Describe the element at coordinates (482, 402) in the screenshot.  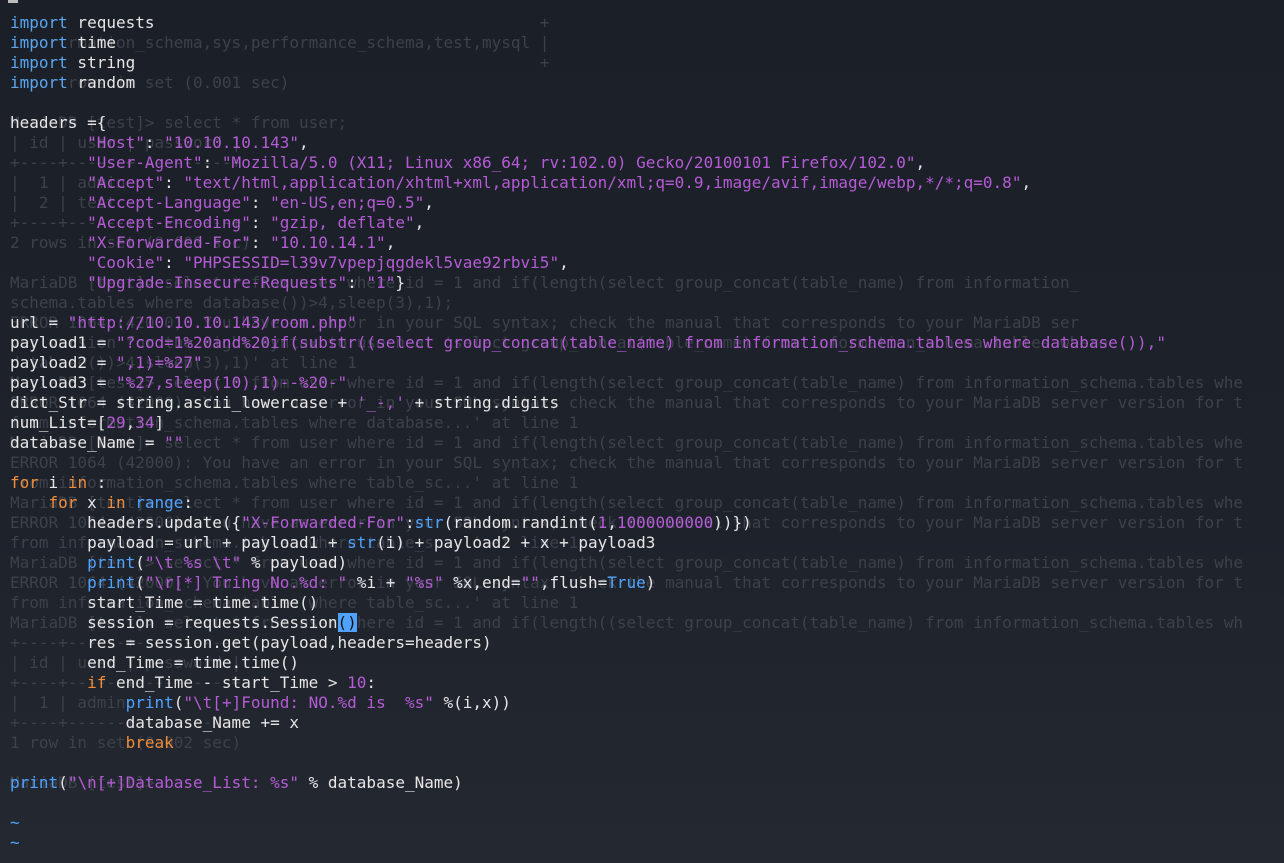
I see `code-token: + string.digits` at that location.